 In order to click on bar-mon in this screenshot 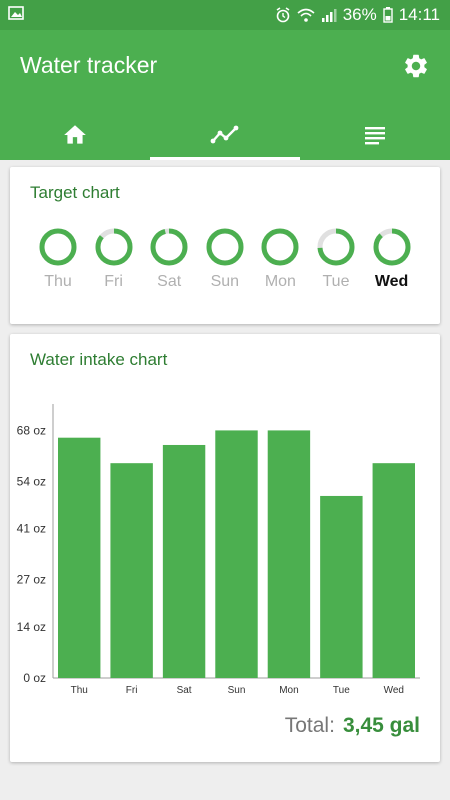, I will do `click(289, 554)`.